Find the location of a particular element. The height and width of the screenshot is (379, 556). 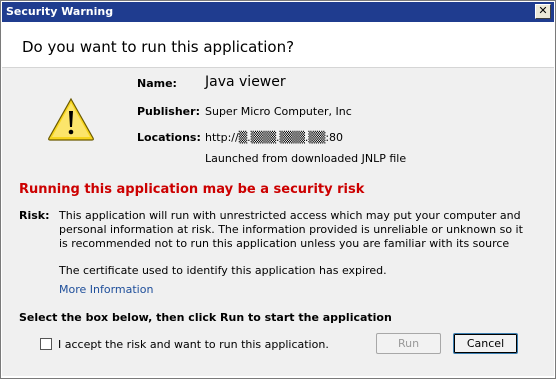

more-information-link: More Information is located at coordinates (106, 289).